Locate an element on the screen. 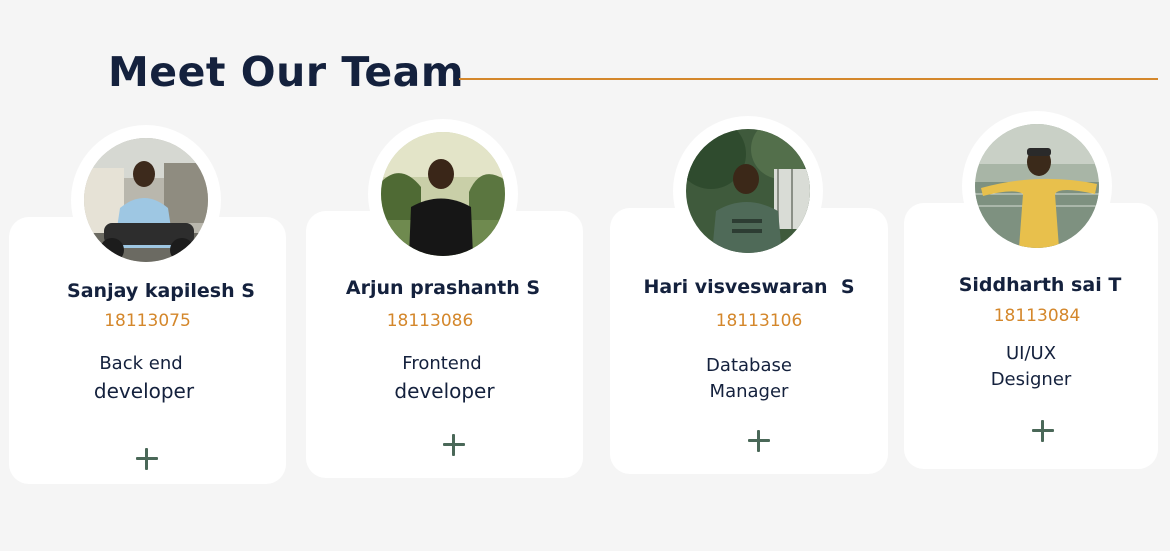  member-role-line2-1: developer is located at coordinates (144, 391).